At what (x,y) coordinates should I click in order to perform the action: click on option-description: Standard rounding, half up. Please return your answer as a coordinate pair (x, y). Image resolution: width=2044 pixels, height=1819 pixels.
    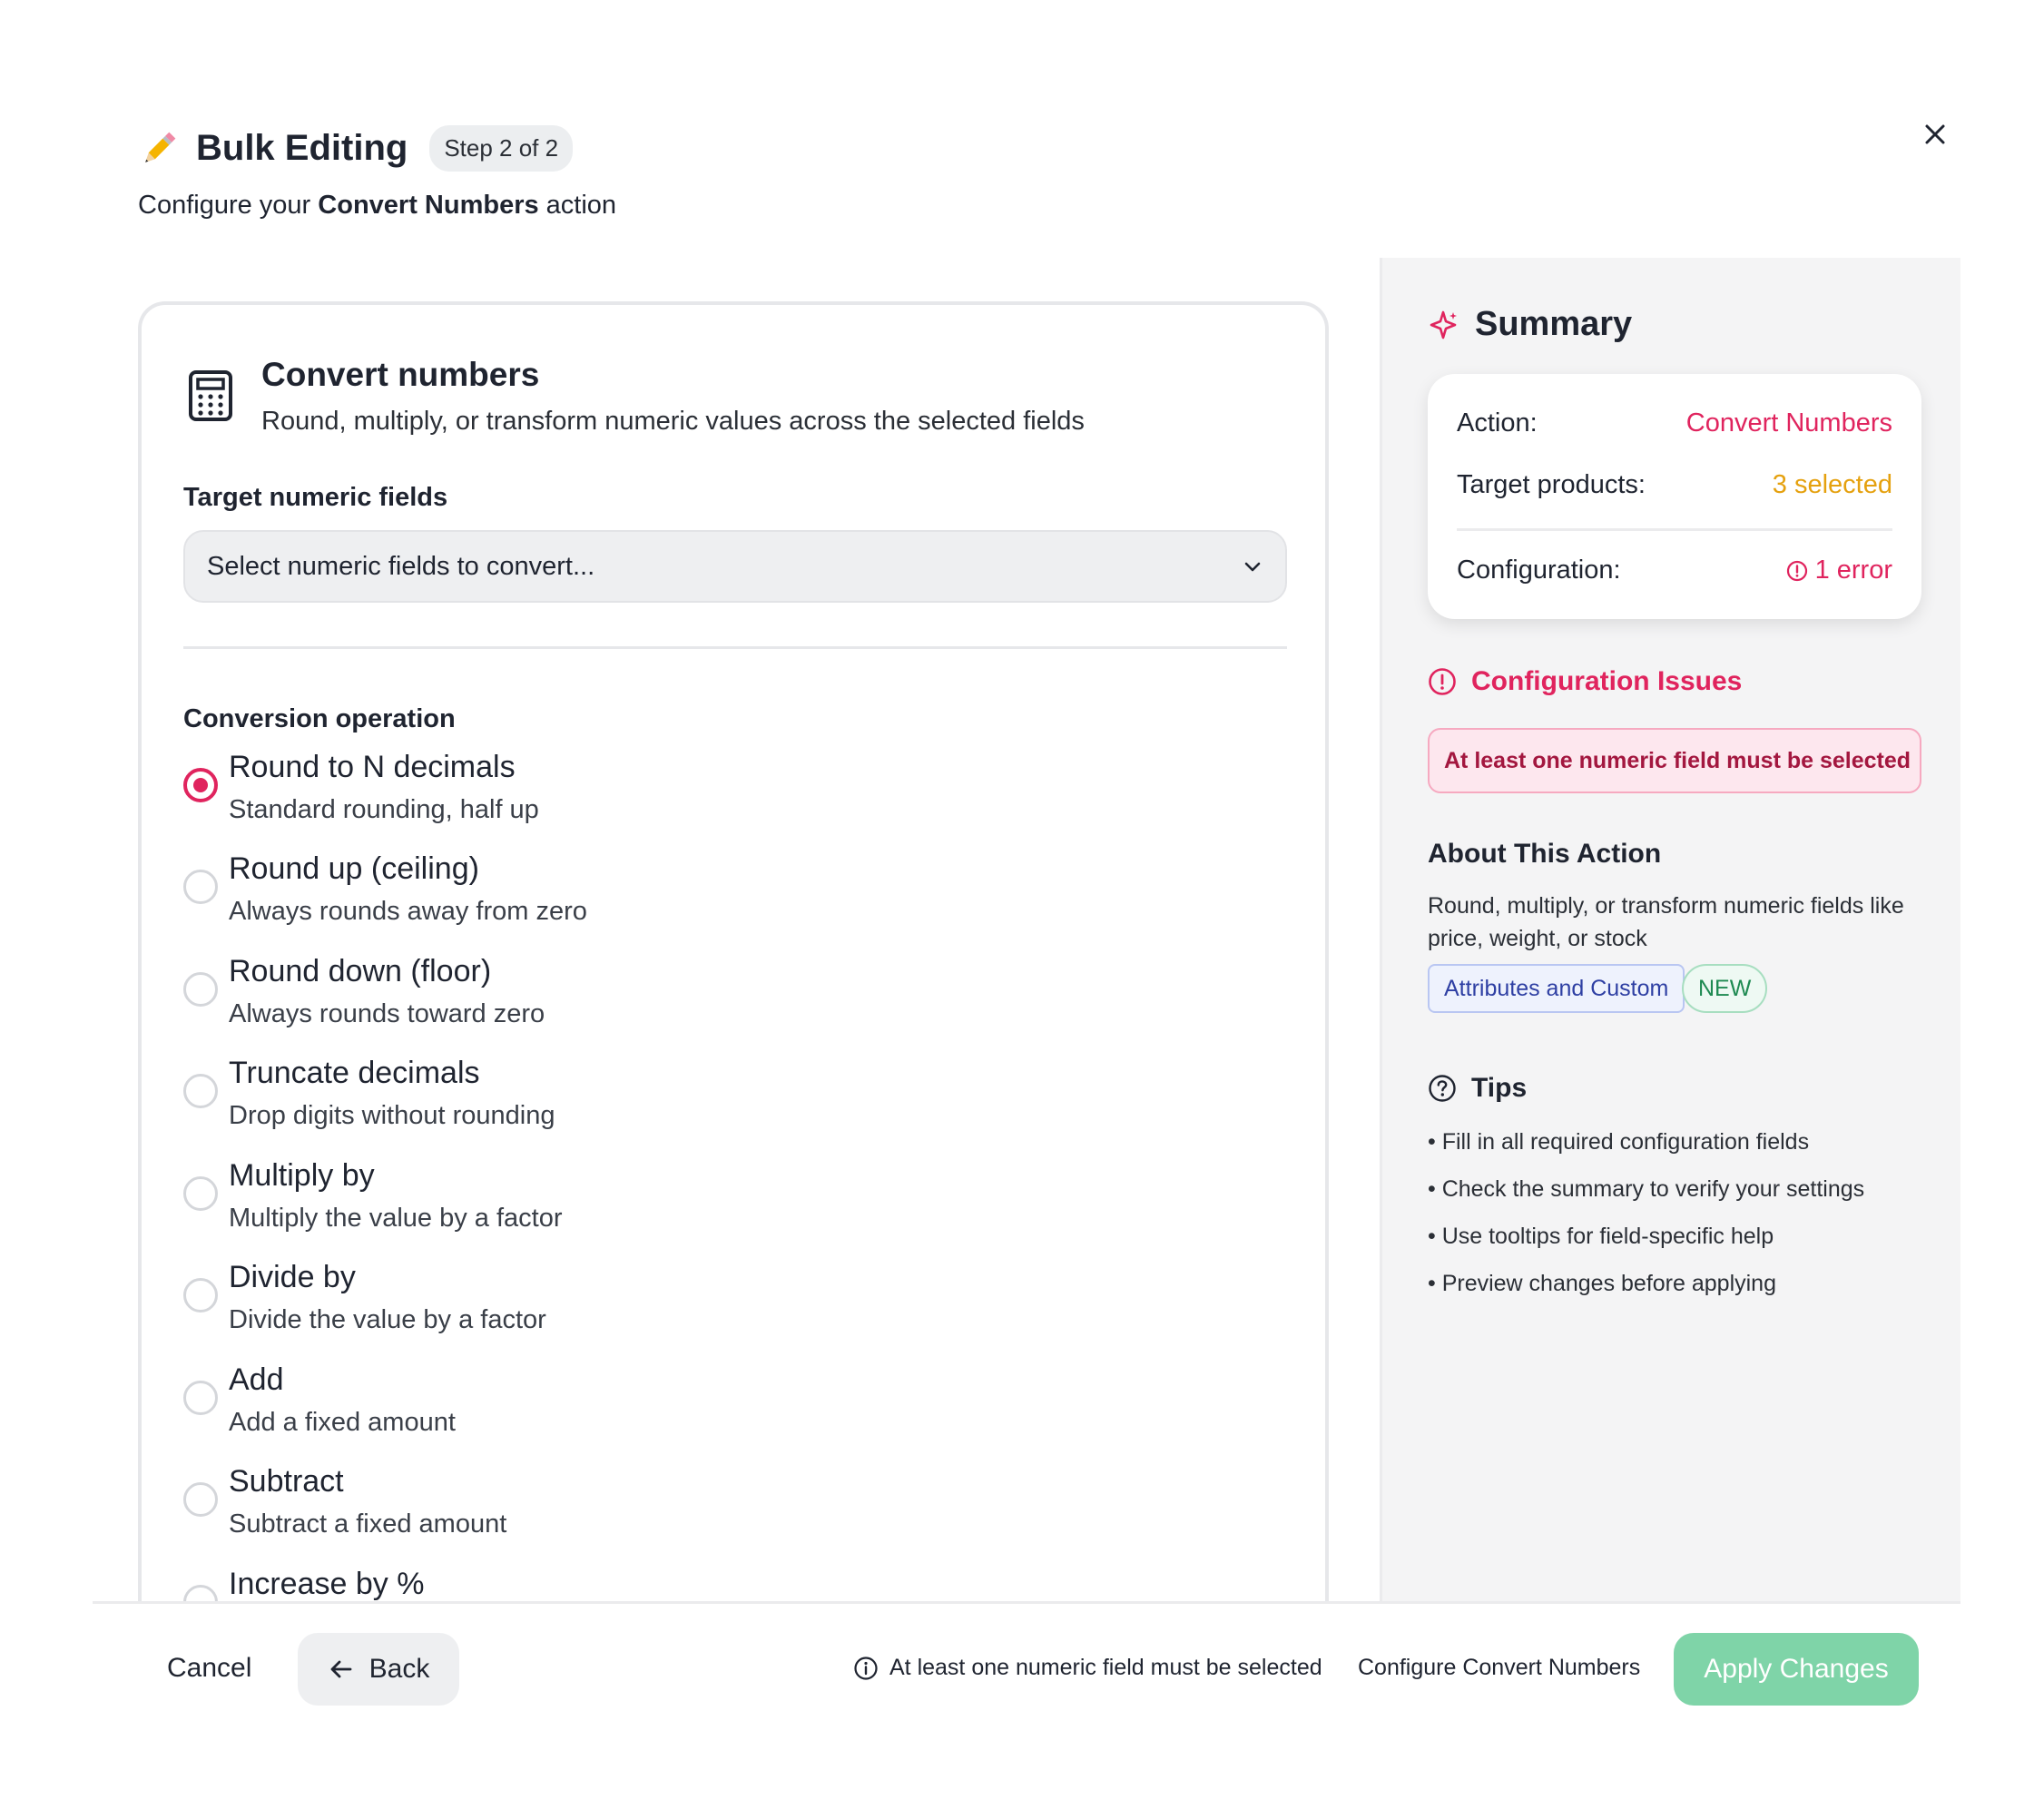
    Looking at the image, I should click on (384, 809).